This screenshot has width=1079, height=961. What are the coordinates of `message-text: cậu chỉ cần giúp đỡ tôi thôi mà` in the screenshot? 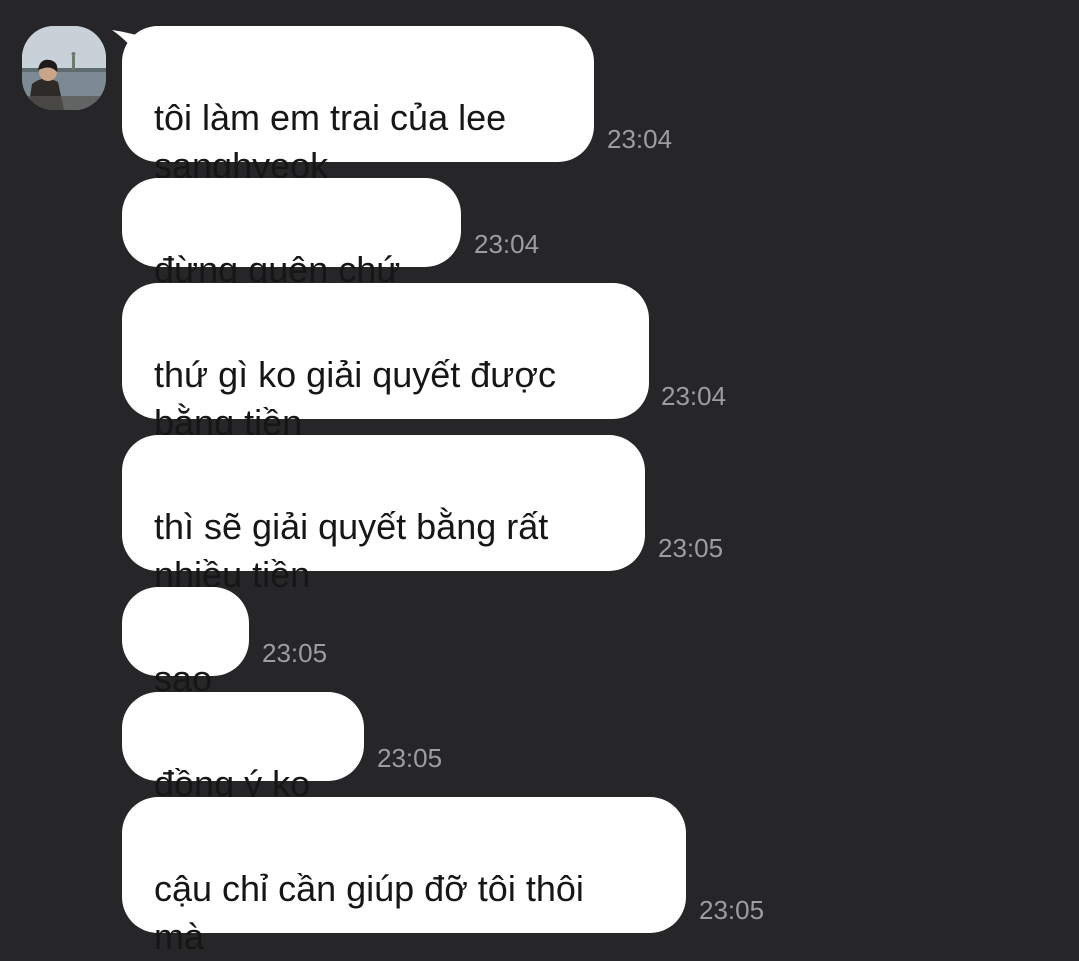 It's located at (369, 912).